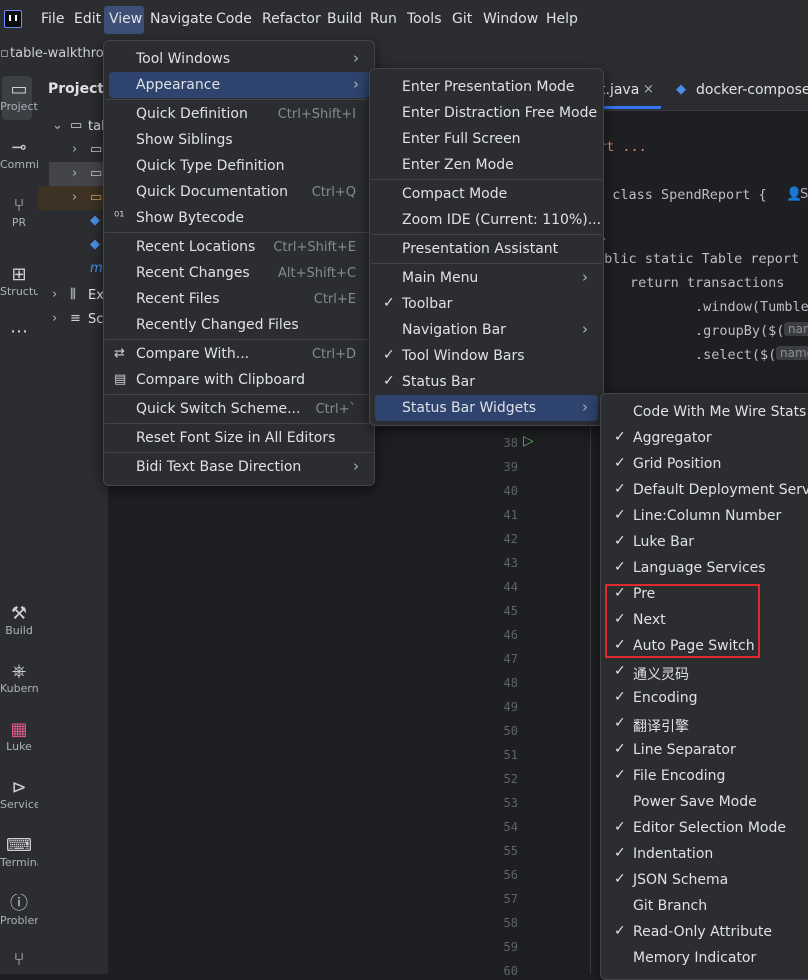  I want to click on menu-item-distraction-free: Enter Distraction Free Mode, so click(486, 113).